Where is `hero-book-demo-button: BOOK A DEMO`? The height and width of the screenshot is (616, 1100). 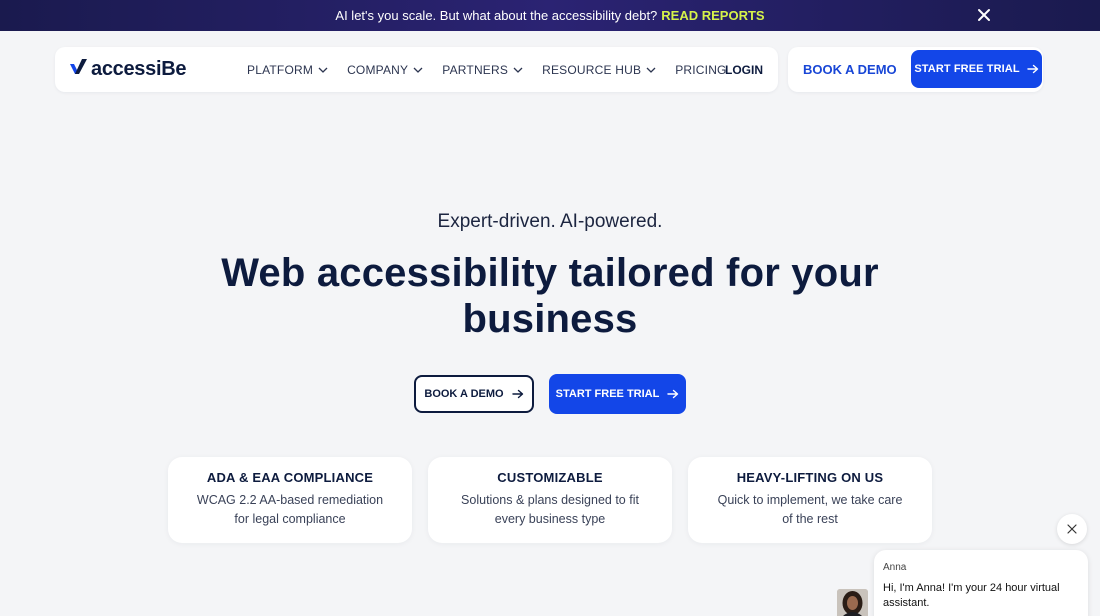 hero-book-demo-button: BOOK A DEMO is located at coordinates (474, 394).